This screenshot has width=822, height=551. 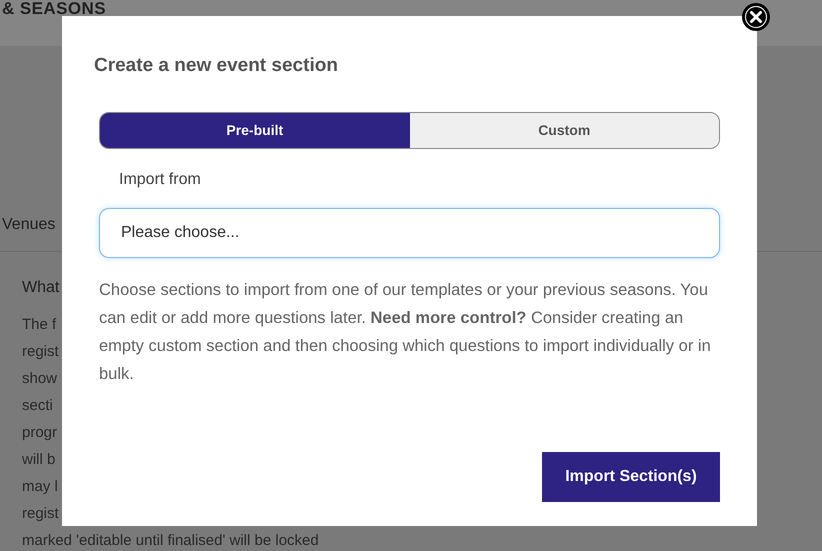 What do you see at coordinates (29, 225) in the screenshot?
I see `nav-tab: Venues` at bounding box center [29, 225].